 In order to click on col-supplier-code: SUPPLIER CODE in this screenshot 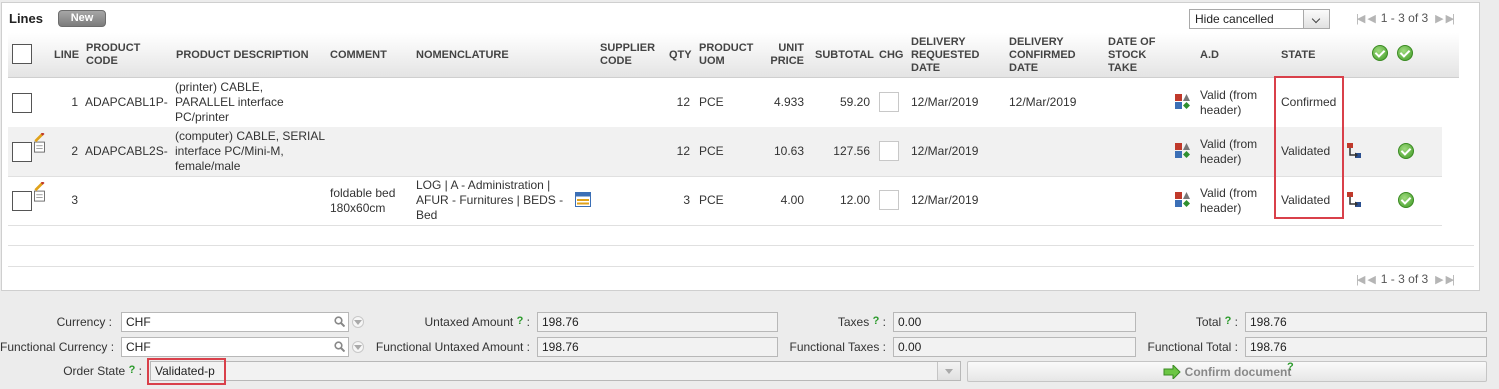, I will do `click(628, 55)`.